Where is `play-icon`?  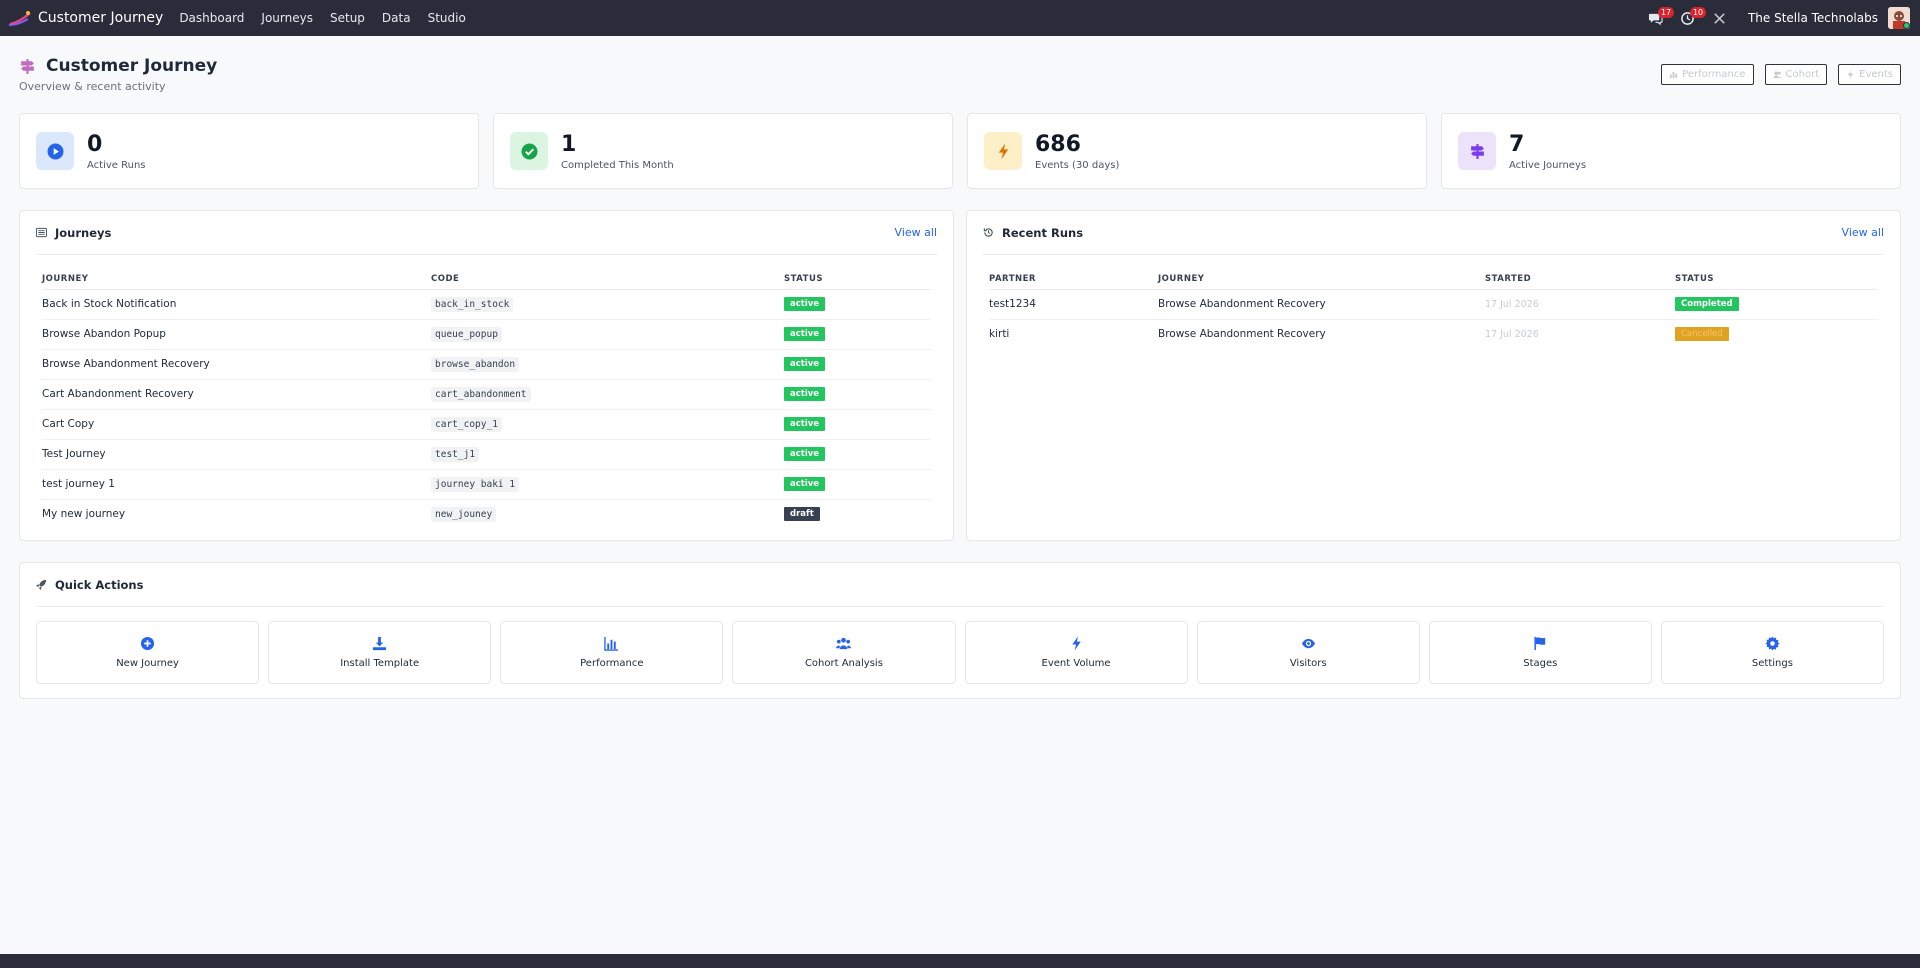
play-icon is located at coordinates (55, 151).